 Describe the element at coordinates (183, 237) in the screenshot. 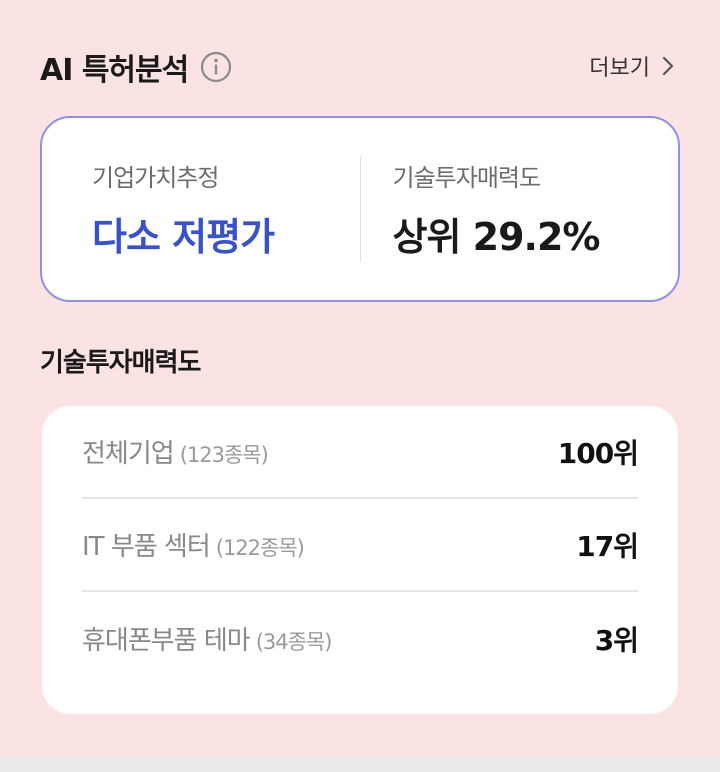

I see `valuation-value: 다소 저평가` at that location.